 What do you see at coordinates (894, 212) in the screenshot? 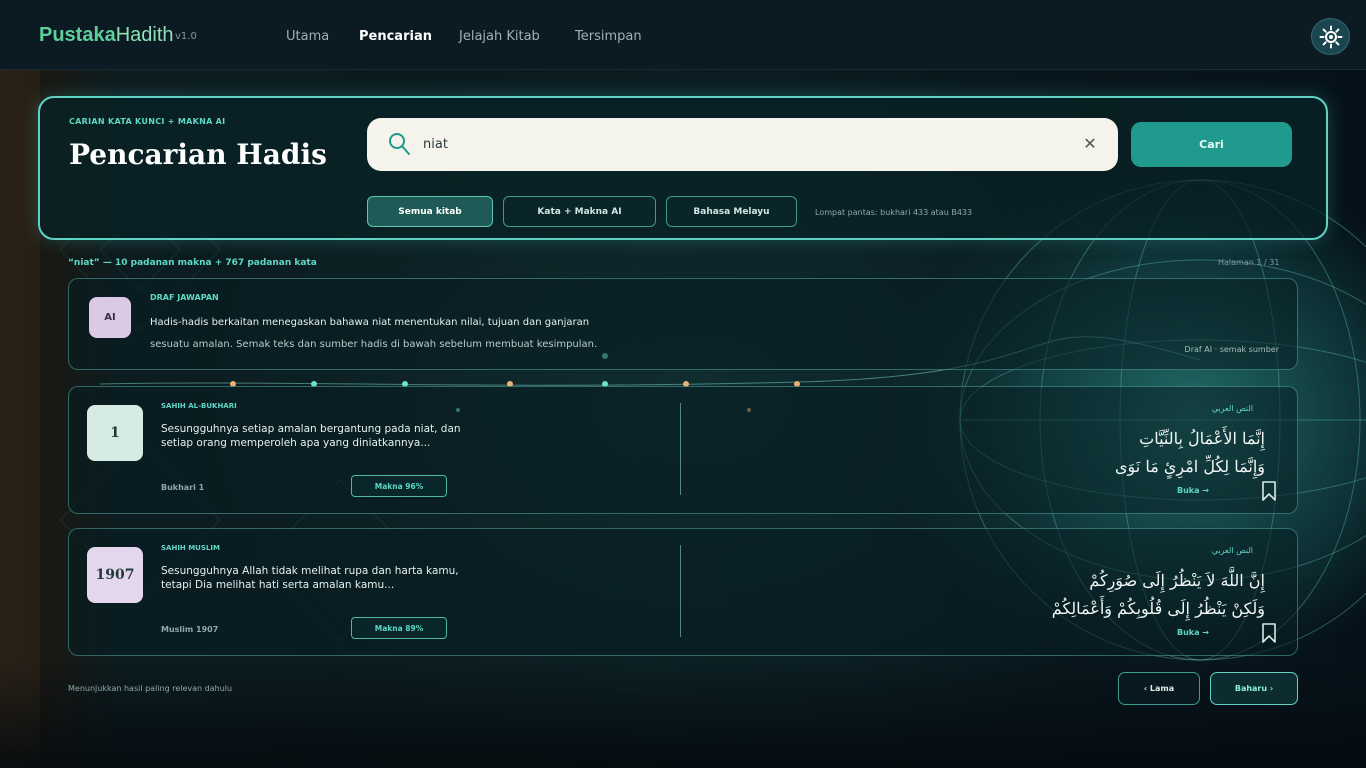
I see `jump-hint: Lompat pantas: bukhari 433 atau B433` at bounding box center [894, 212].